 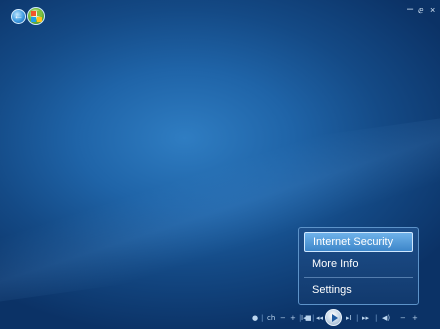 I want to click on channel-up-button: +, so click(x=293, y=318).